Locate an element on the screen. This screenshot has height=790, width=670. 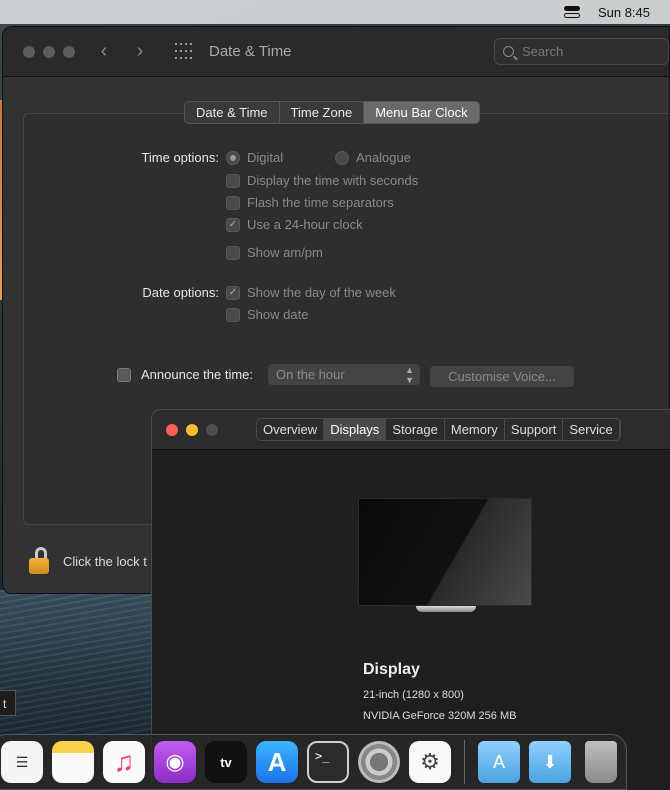
control-center-icon is located at coordinates (571, 12).